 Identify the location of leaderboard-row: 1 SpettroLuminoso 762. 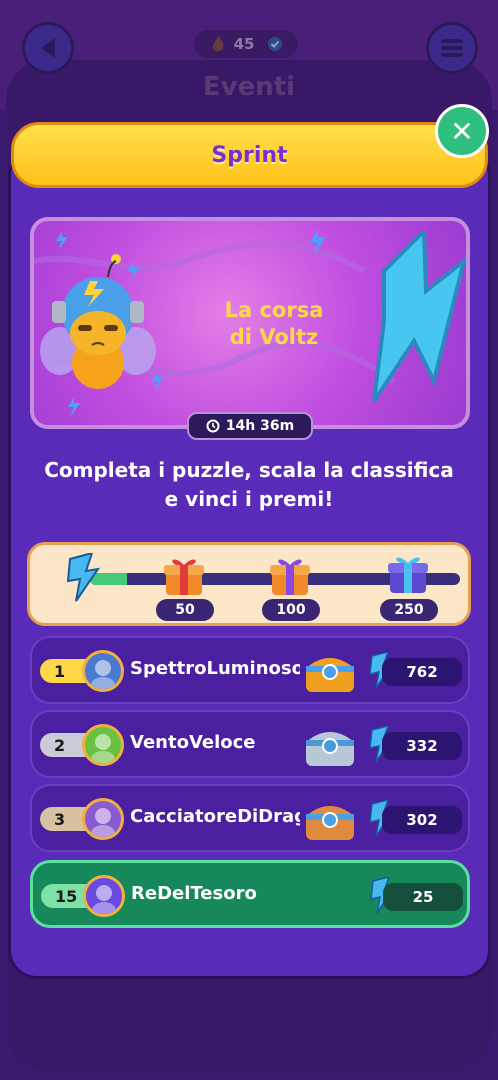
(250, 670).